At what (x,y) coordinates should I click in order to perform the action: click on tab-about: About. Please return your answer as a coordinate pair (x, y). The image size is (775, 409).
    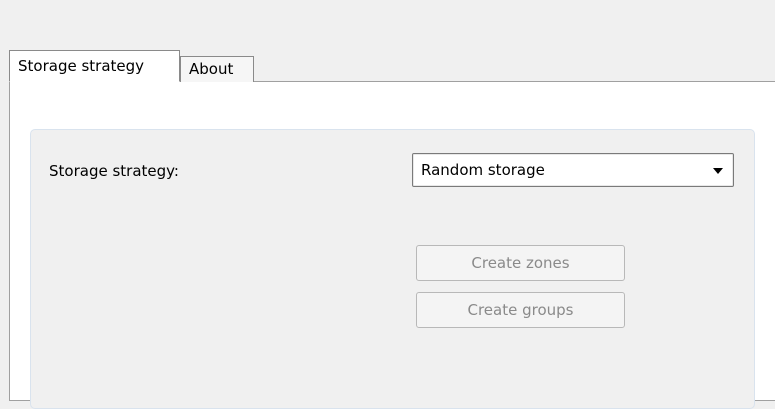
    Looking at the image, I should click on (217, 69).